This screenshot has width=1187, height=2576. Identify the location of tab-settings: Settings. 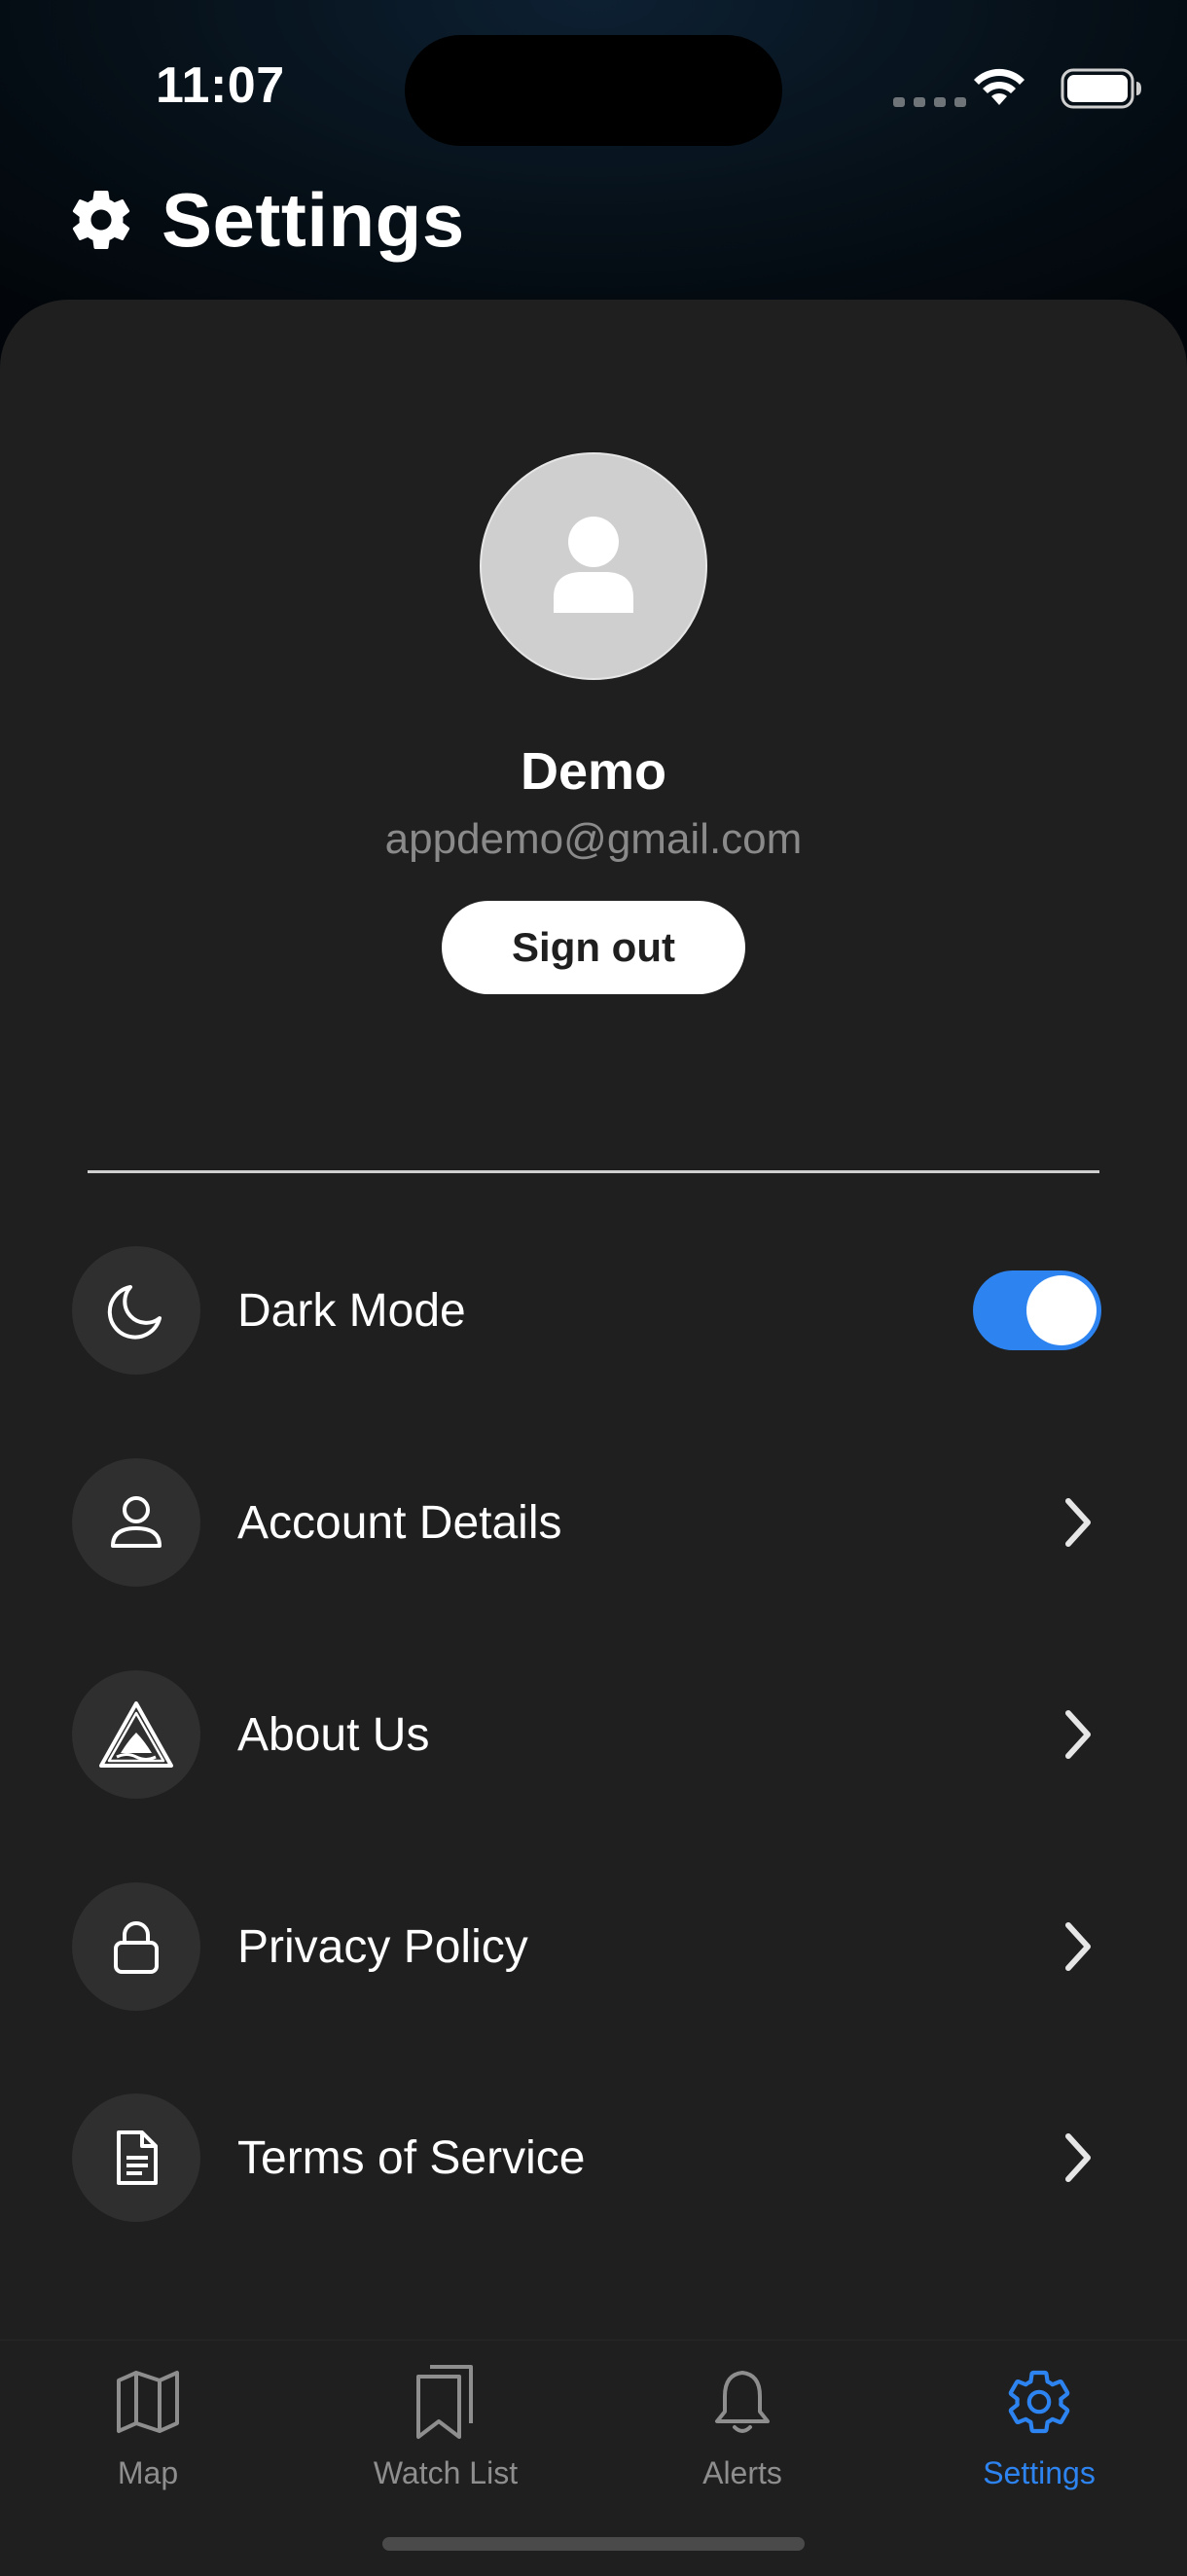
(1039, 2433).